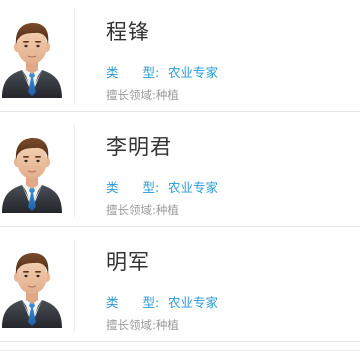 This screenshot has width=360, height=360. What do you see at coordinates (139, 147) in the screenshot?
I see `expert-name: 李明君` at bounding box center [139, 147].